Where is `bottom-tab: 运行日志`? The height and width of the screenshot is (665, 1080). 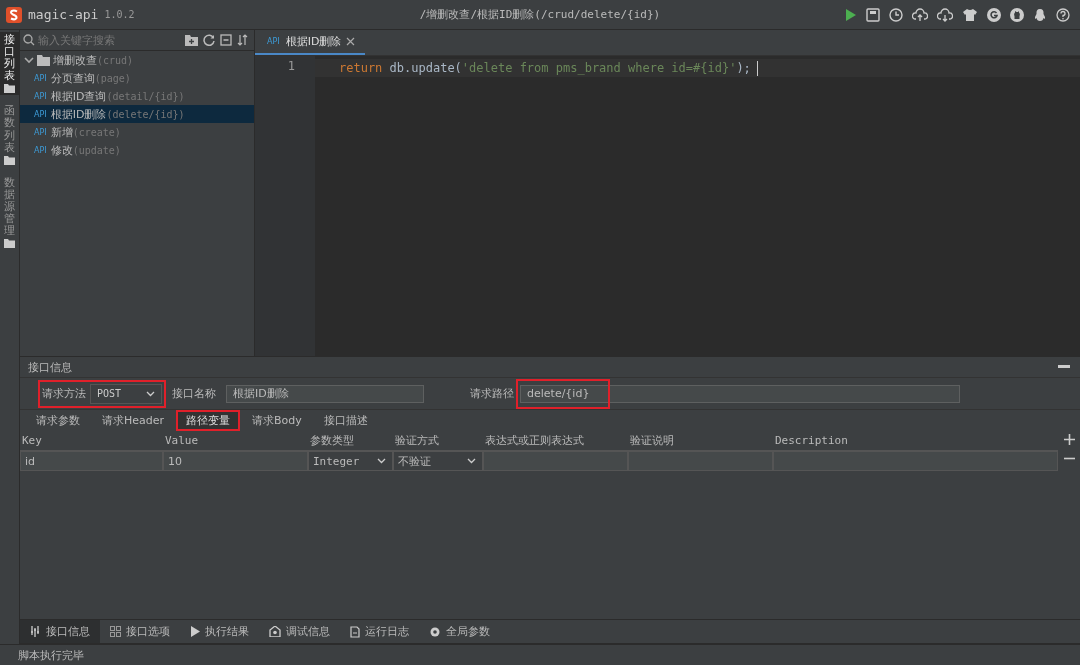 bottom-tab: 运行日志 is located at coordinates (379, 631).